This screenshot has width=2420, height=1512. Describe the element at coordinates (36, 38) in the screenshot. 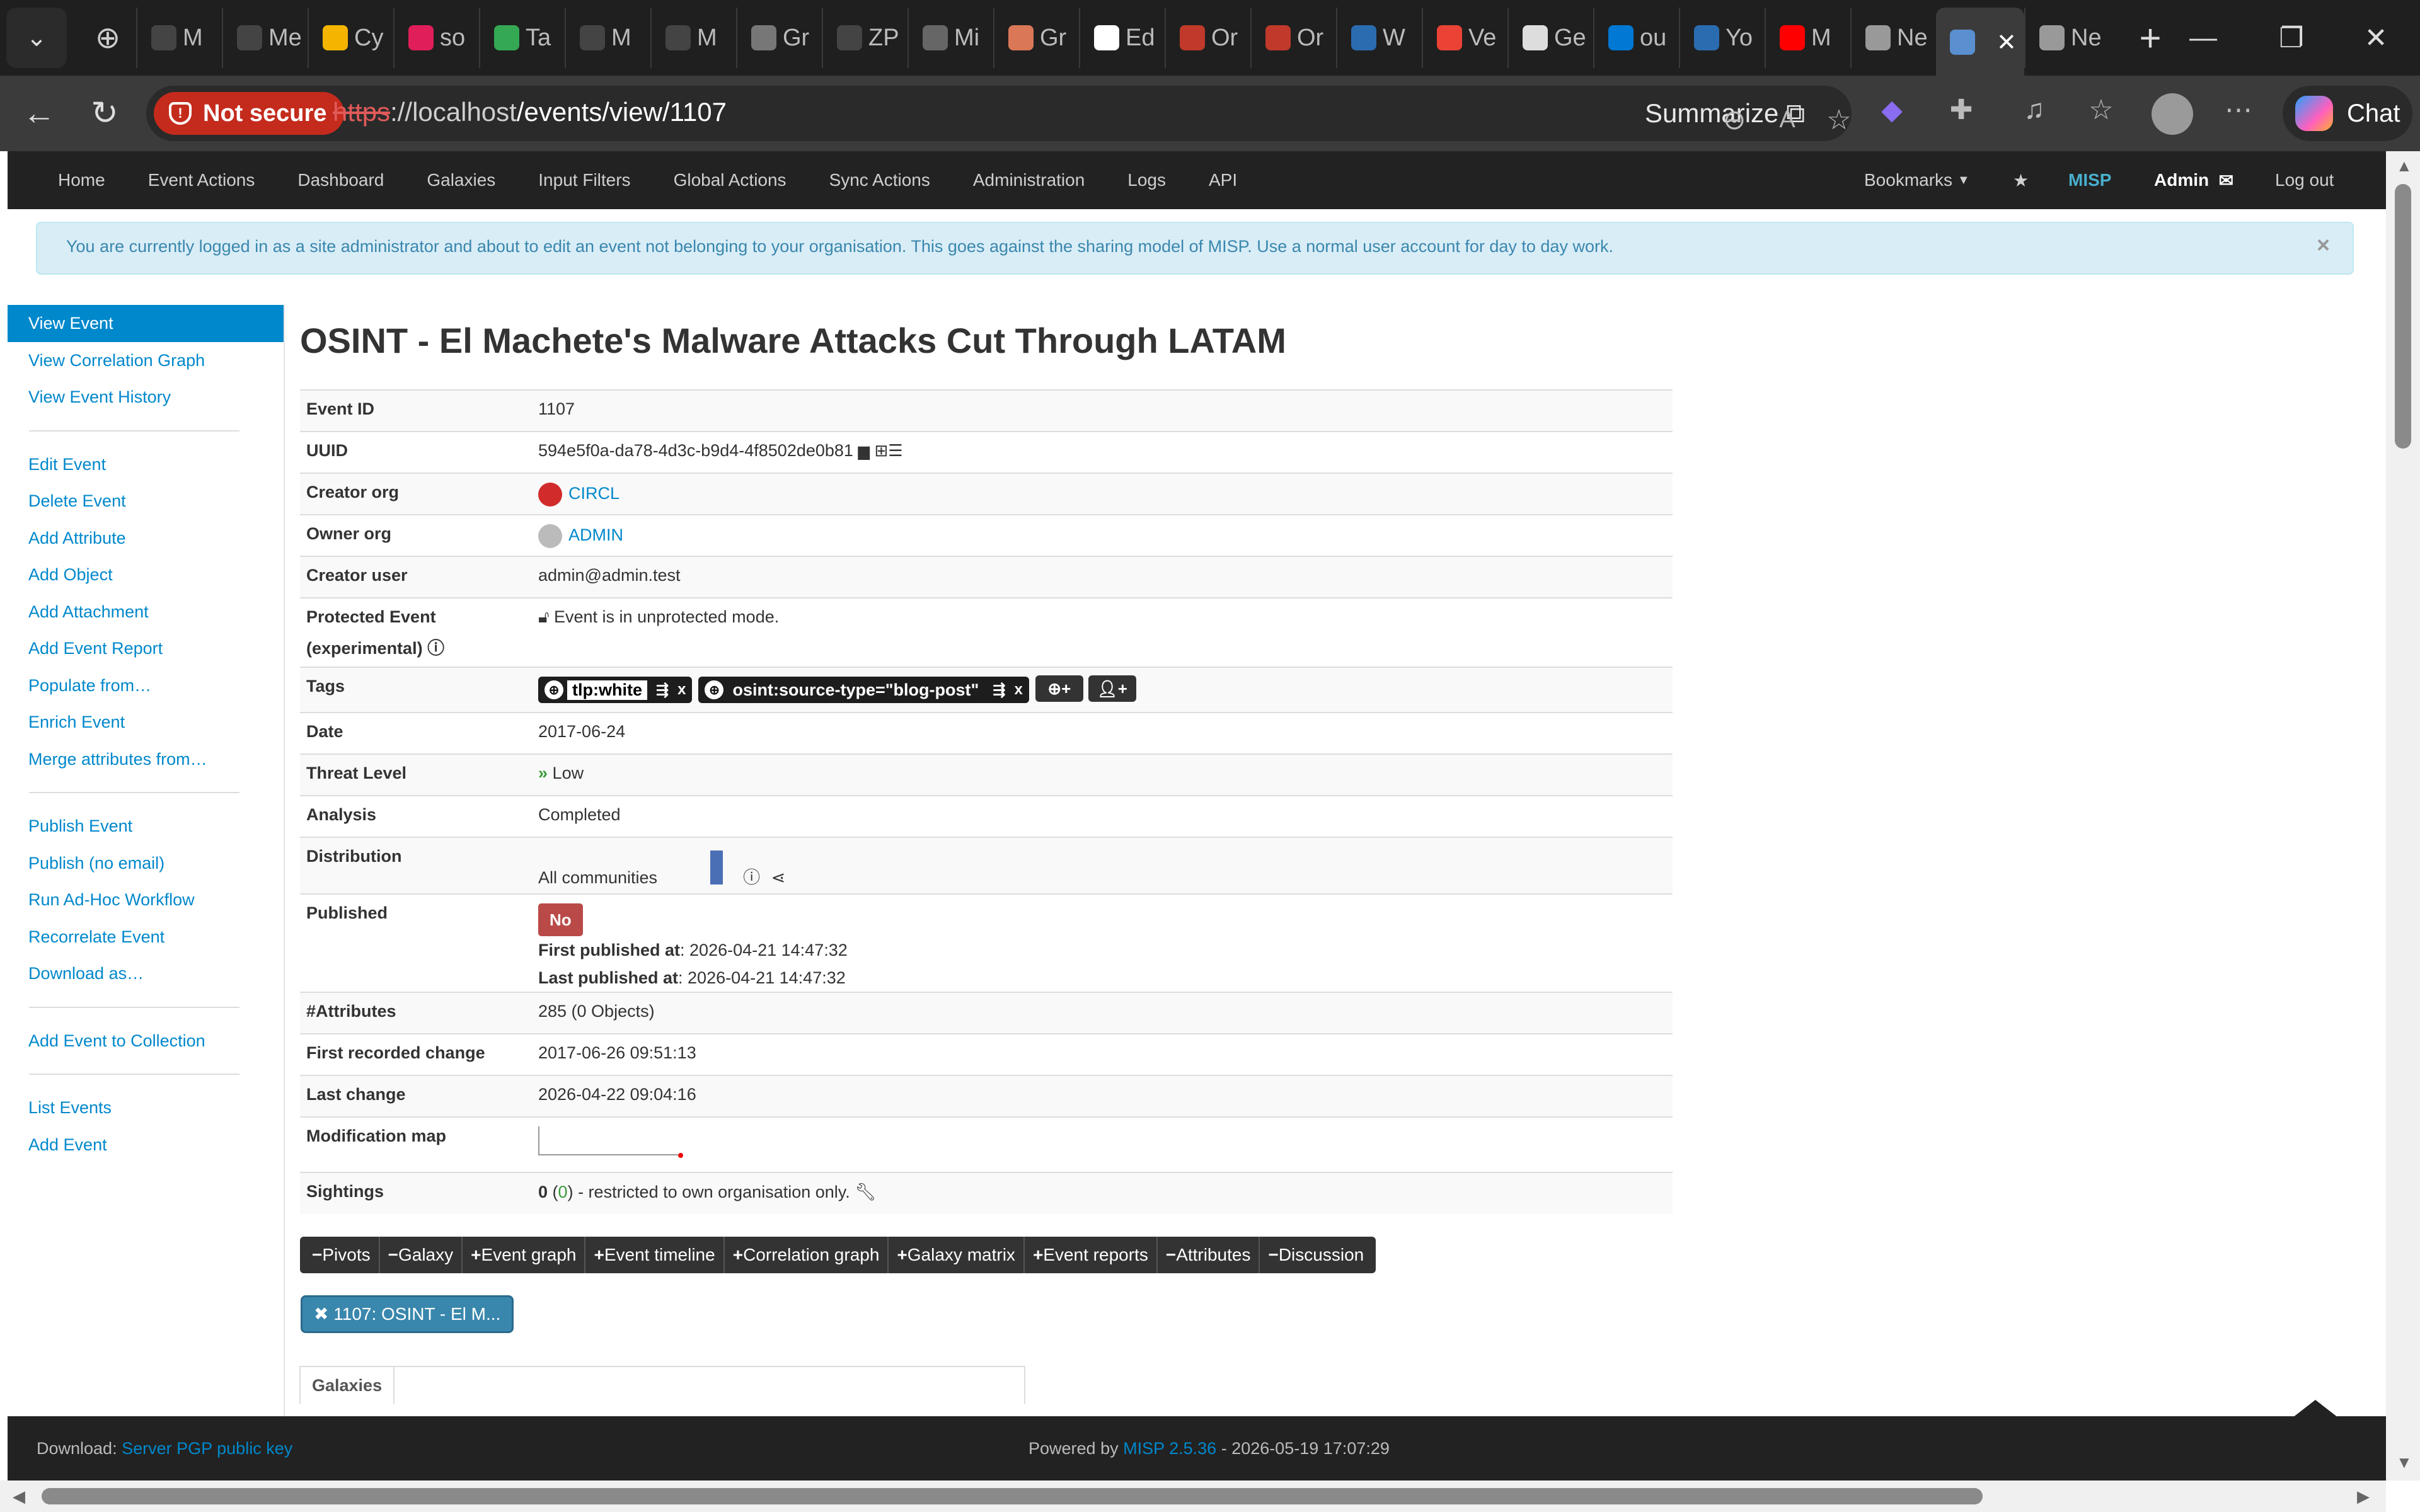

I see `tab-actions-chevron-icon: ⌄` at that location.